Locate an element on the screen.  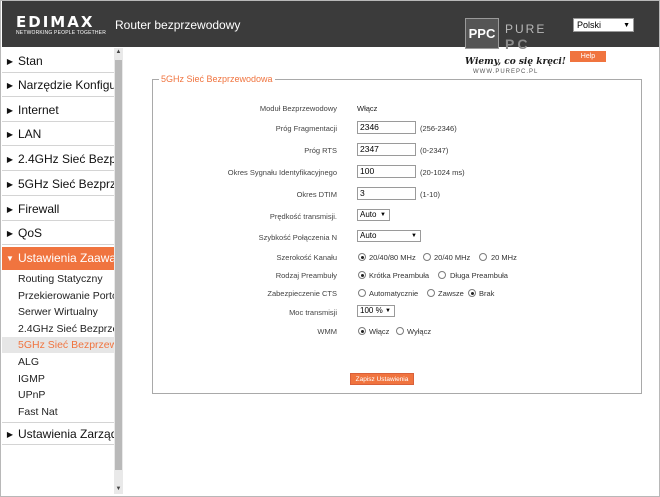
submenu-igmp: IGMP is located at coordinates (58, 379).